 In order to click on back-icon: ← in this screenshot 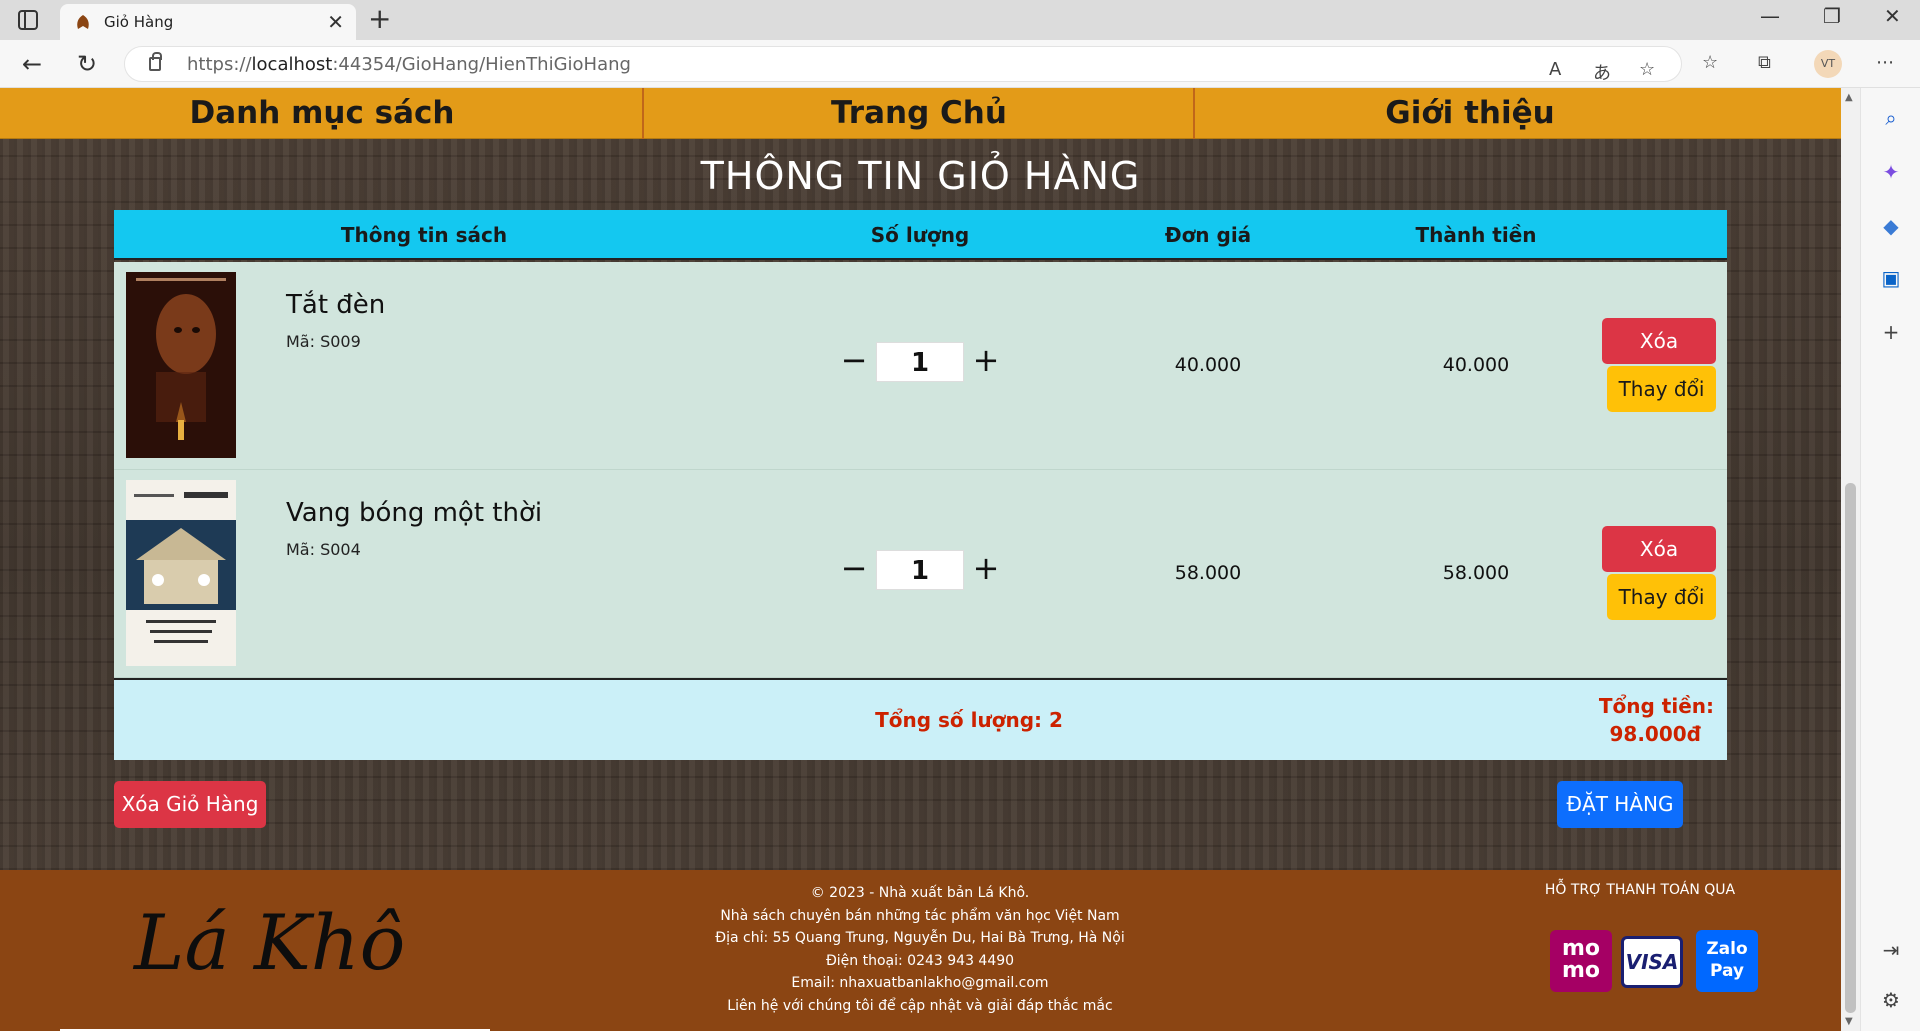, I will do `click(32, 64)`.